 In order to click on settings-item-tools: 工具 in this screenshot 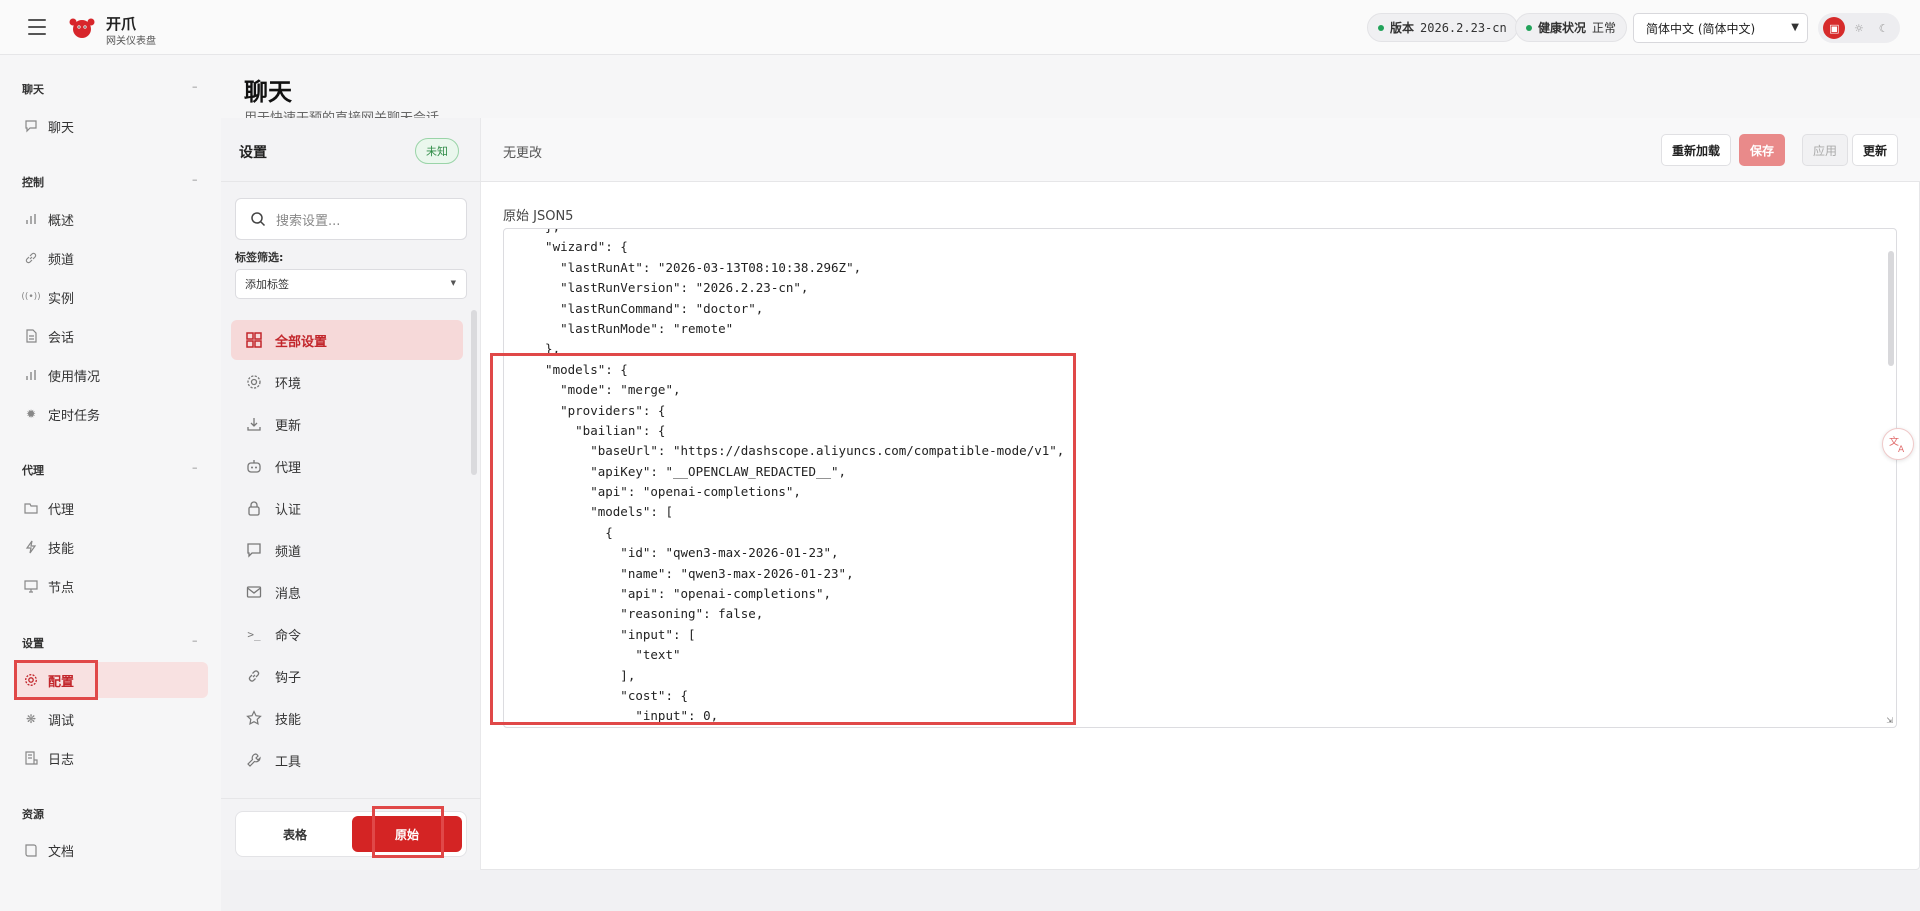, I will do `click(347, 760)`.